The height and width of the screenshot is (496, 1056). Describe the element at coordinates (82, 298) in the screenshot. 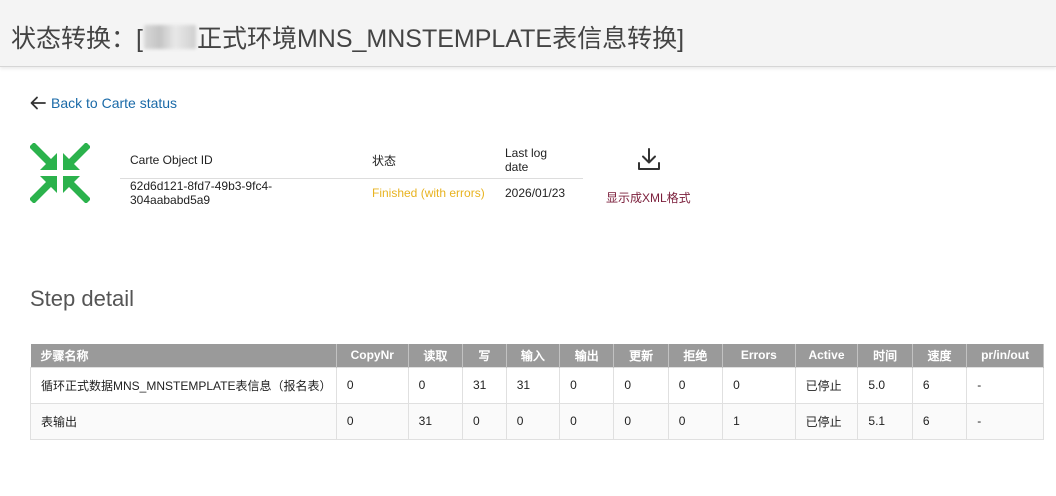

I see `step-detail-heading: Step detail` at that location.